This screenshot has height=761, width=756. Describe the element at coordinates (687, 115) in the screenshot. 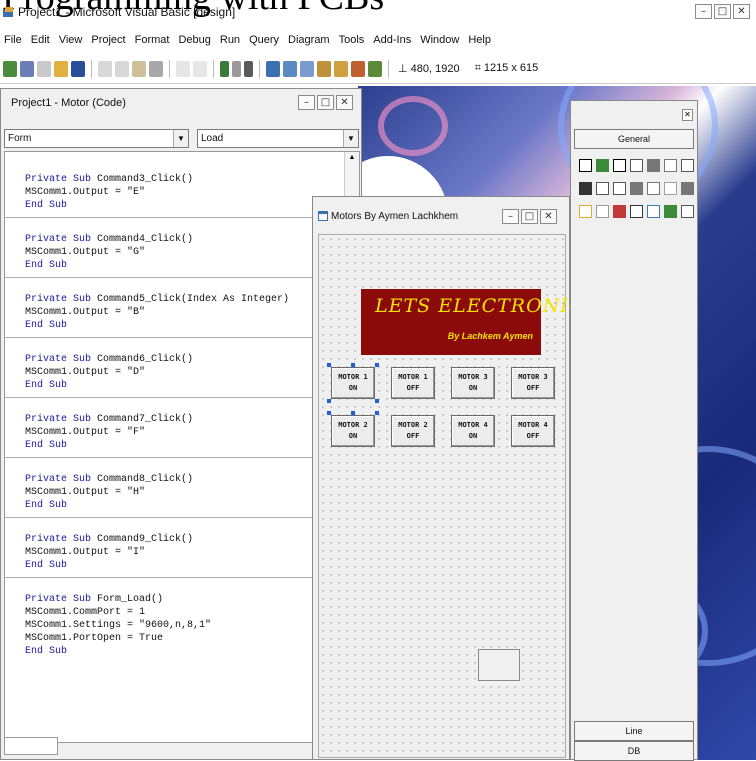

I see `toolbox-close-icon: ✕` at that location.